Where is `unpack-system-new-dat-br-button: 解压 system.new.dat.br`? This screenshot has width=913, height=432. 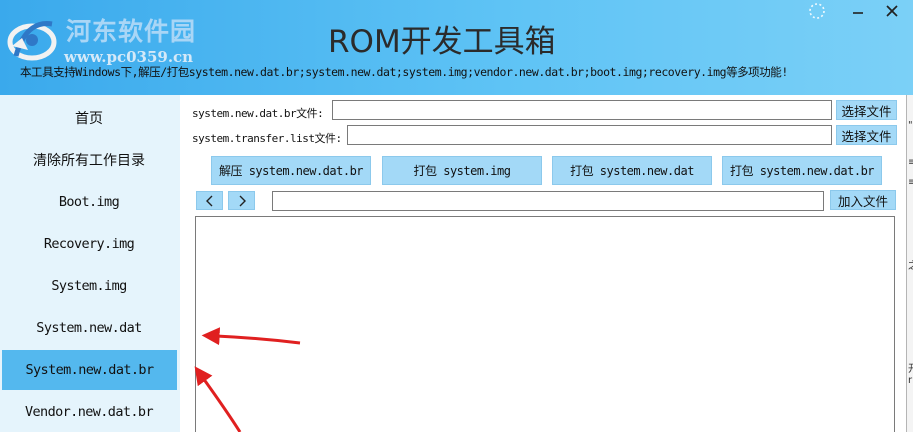
unpack-system-new-dat-br-button: 解压 system.new.dat.br is located at coordinates (291, 170).